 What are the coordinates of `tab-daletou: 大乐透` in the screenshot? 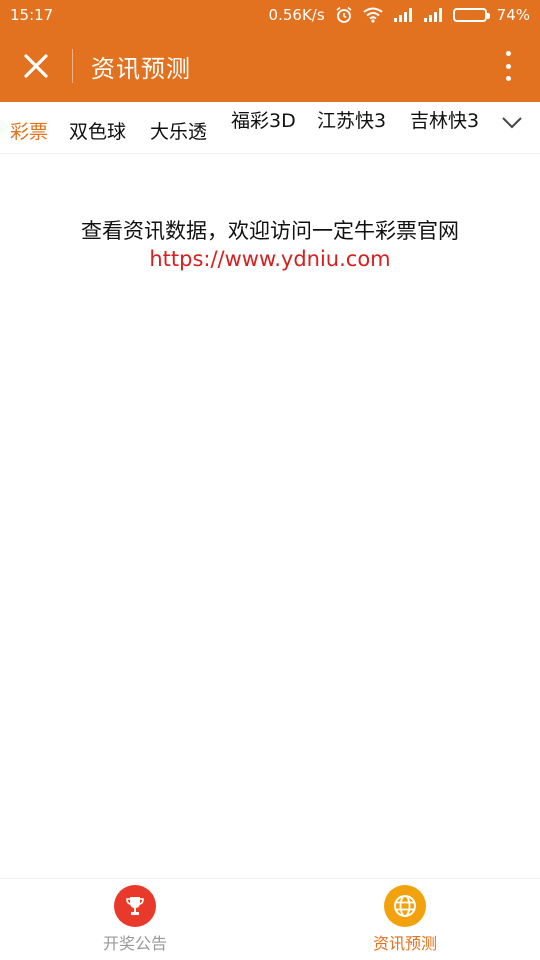 It's located at (178, 130).